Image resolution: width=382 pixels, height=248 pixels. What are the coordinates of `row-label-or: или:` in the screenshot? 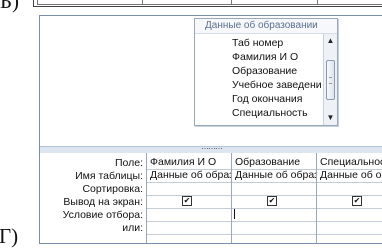 It's located at (132, 228).